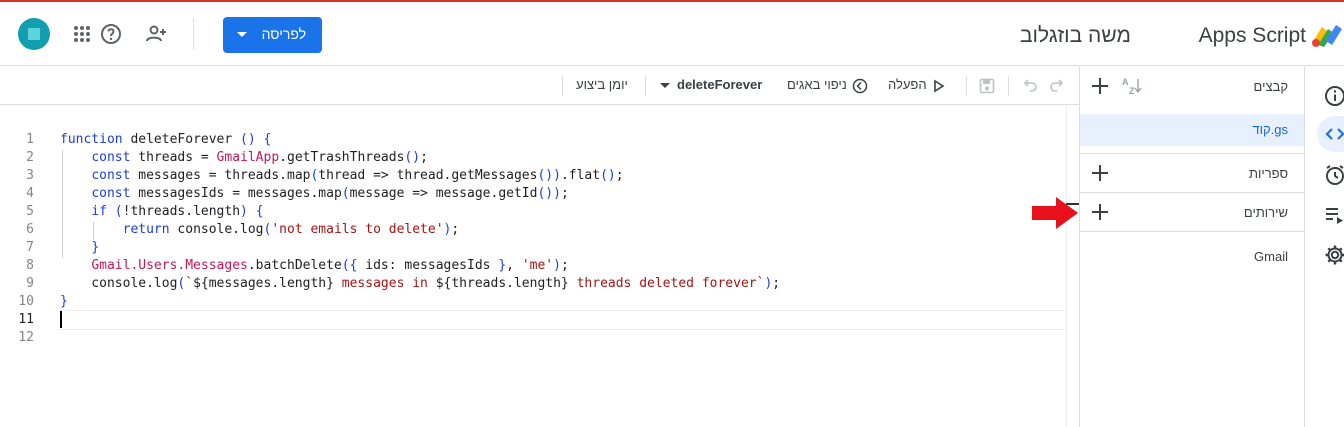  I want to click on info-icon, so click(1333, 96).